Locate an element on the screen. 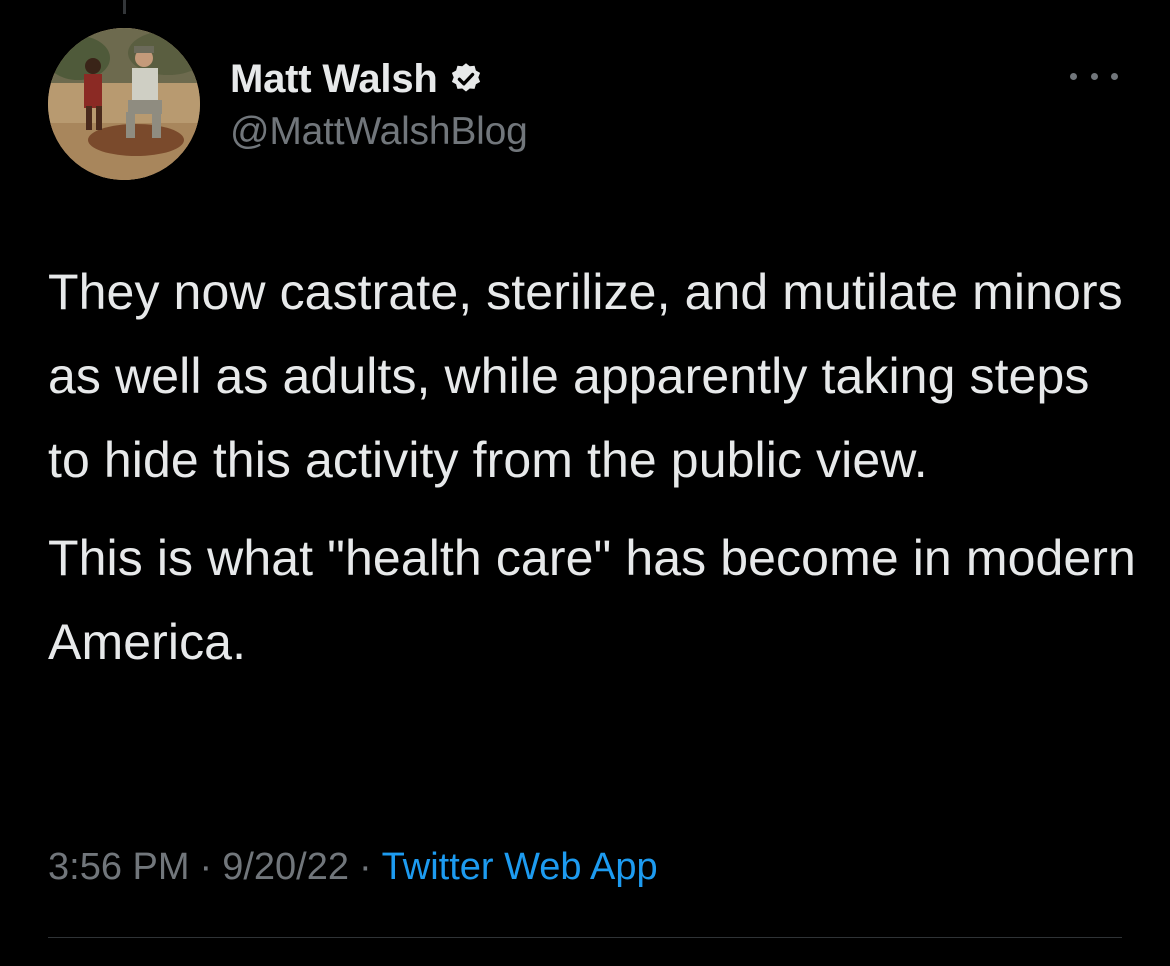 The width and height of the screenshot is (1170, 966). author-info: Matt Walsh @MattWalshBlog is located at coordinates (379, 104).